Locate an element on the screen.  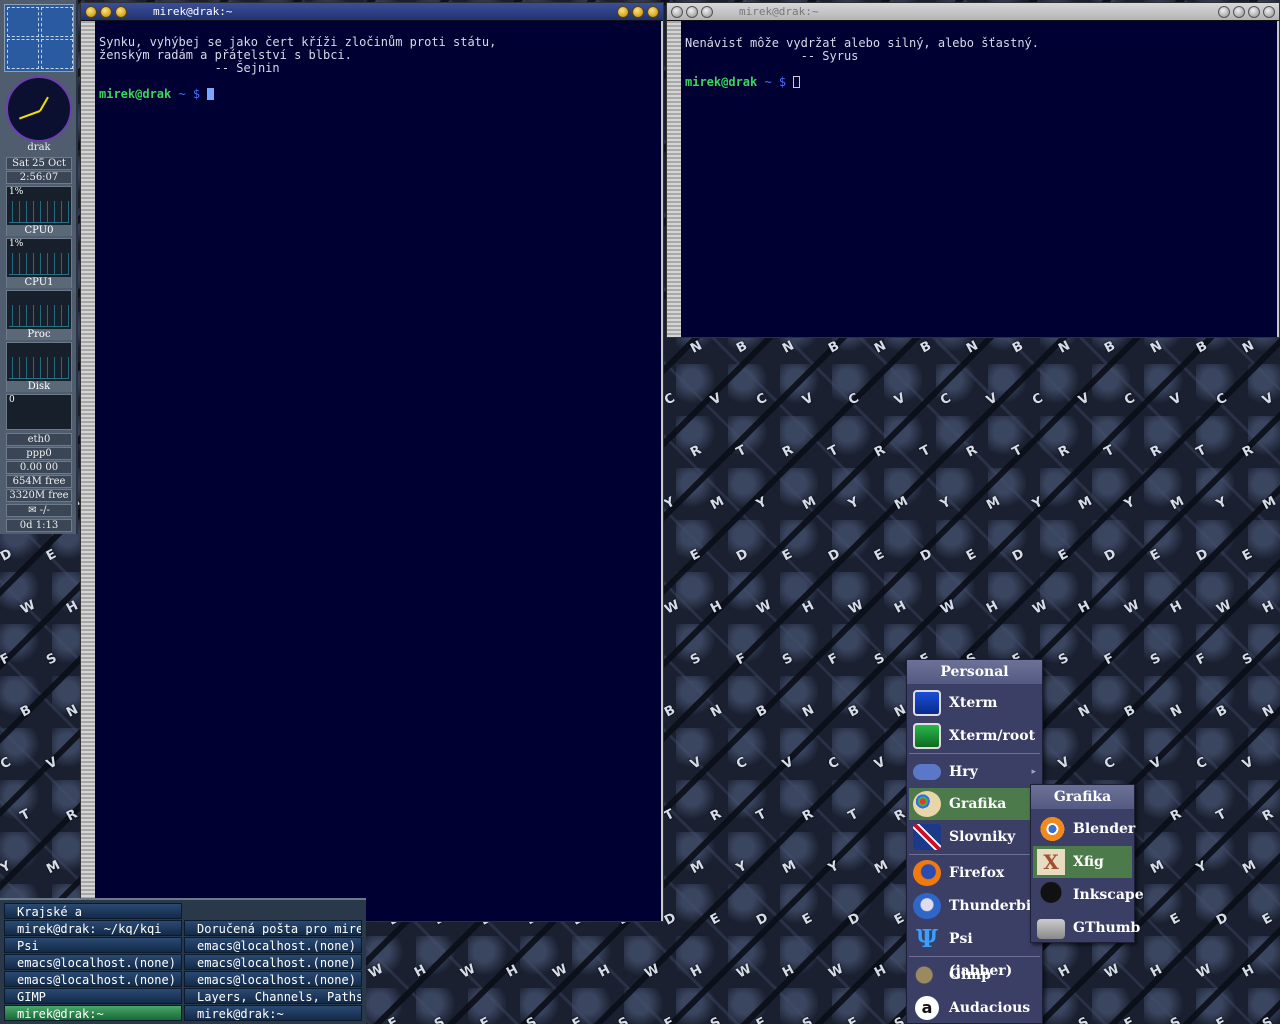
task-button: mirek@drak: ~/kq/kqi is located at coordinates (93, 928).